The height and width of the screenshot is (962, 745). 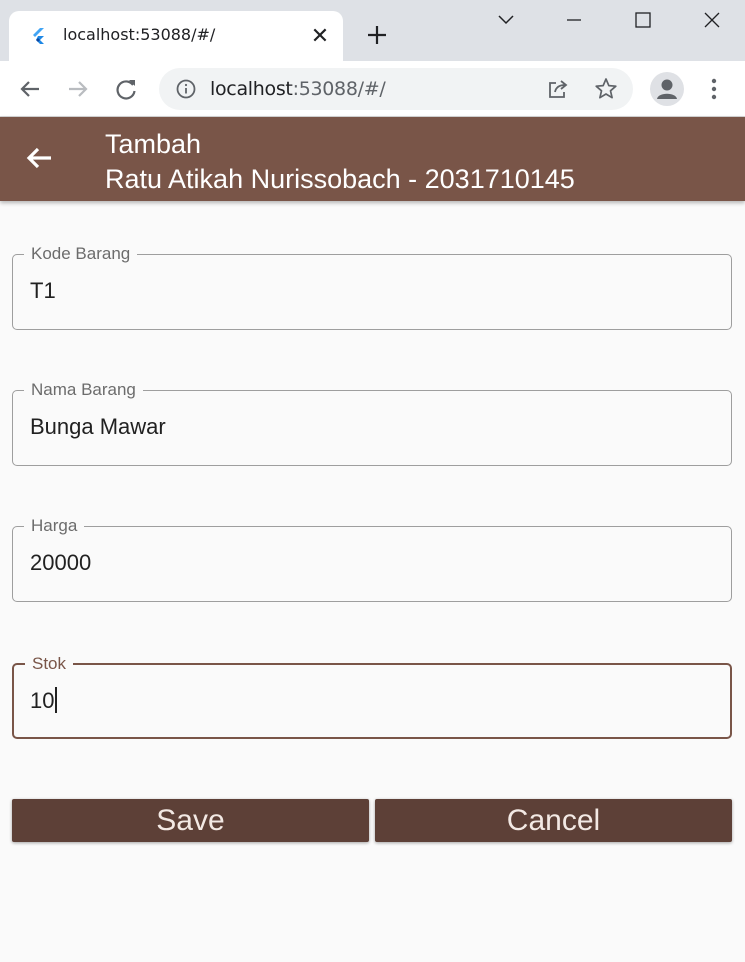 I want to click on tab-search-chevron-icon, so click(x=506, y=21).